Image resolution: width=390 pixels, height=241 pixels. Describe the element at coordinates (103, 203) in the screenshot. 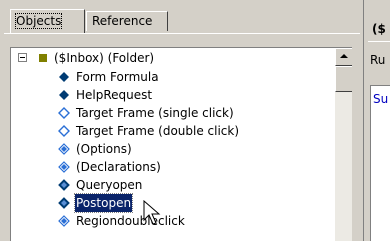

I see `tree-item-label: Postopen` at that location.